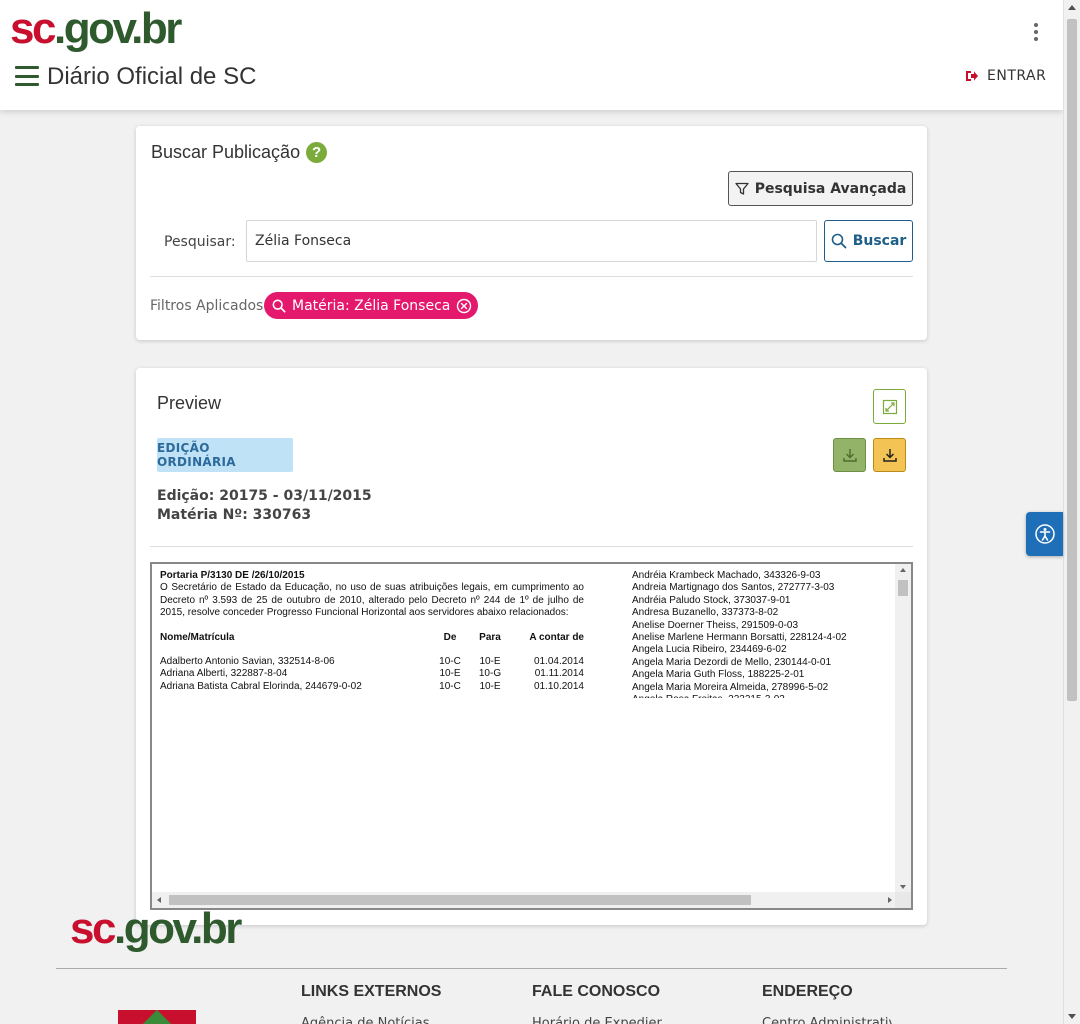 This screenshot has width=1080, height=1024. Describe the element at coordinates (890, 900) in the screenshot. I see `scroll-right-arrow-icon` at that location.